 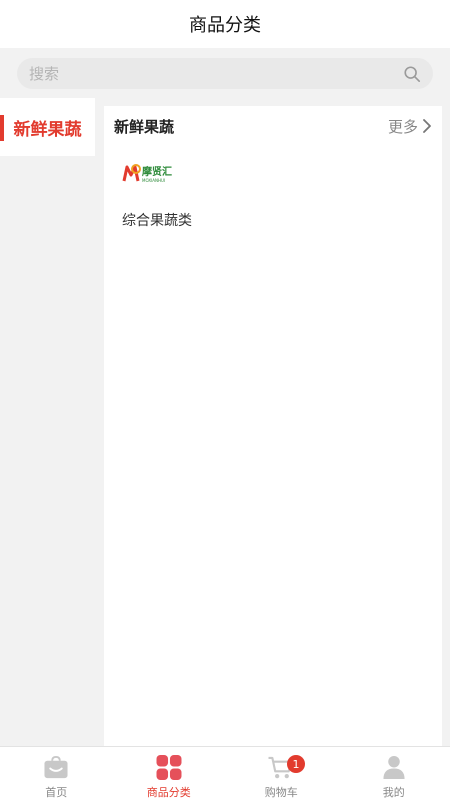 I want to click on search-area, so click(x=225, y=73).